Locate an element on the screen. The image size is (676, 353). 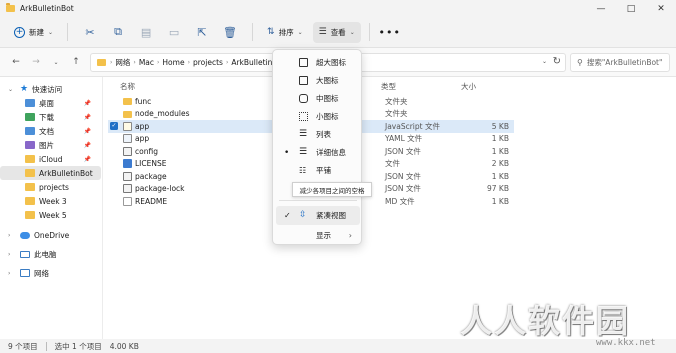
command-bar: + 新建 ⌄ ✂ ⧉ ▤ ▭ ⇱ 🗑 ⇅ 排序 ⌄ ☰ 查看 ⌄ ••• is located at coordinates (338, 32).